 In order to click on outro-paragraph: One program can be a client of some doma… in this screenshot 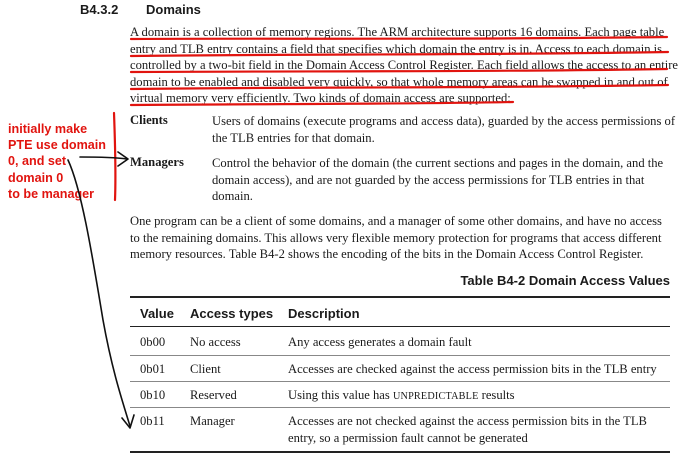, I will do `click(396, 238)`.